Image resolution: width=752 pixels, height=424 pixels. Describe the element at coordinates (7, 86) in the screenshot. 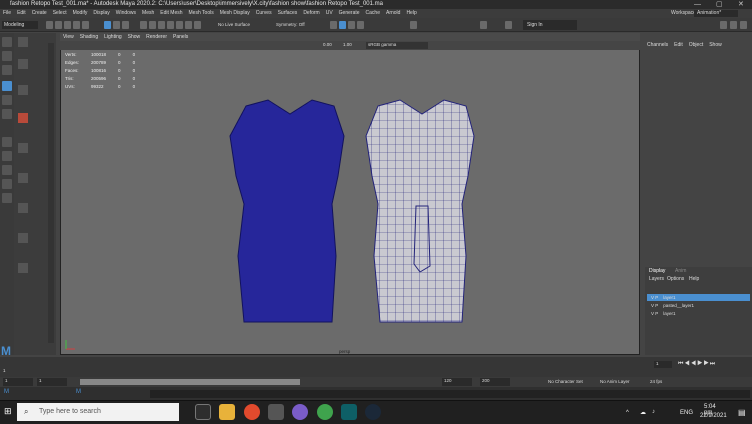

I see `move-tool-icon` at that location.